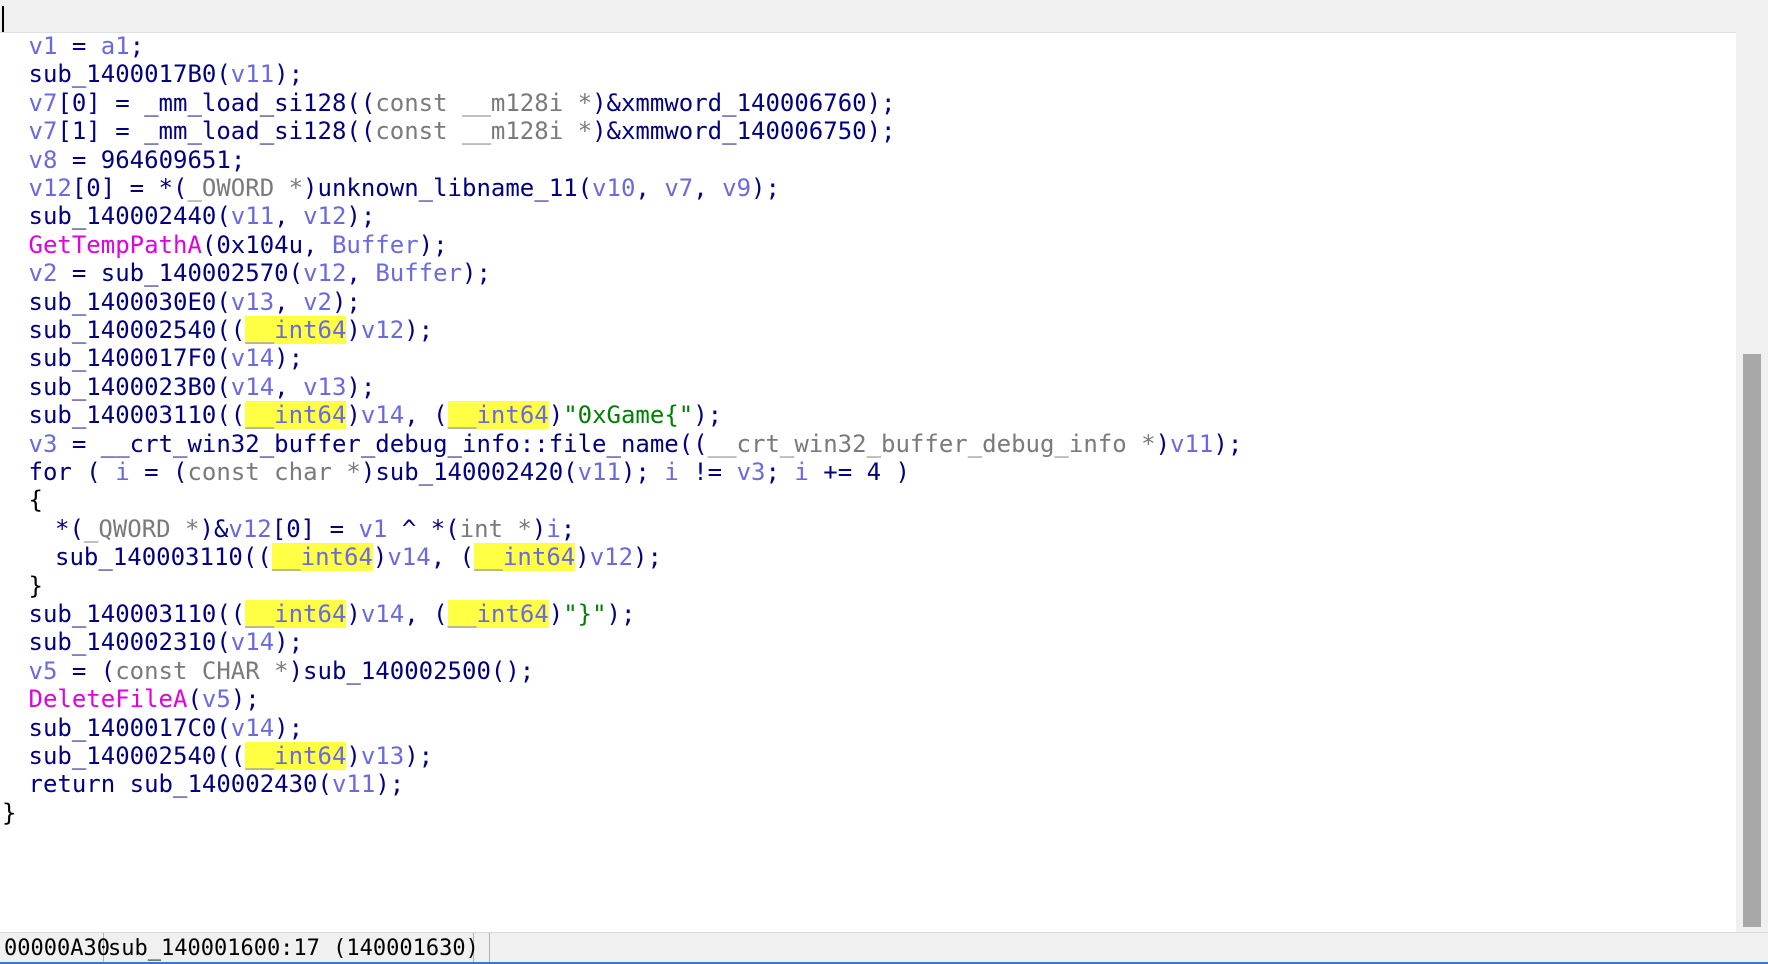  What do you see at coordinates (252, 216) in the screenshot?
I see `code-token-var: v11` at bounding box center [252, 216].